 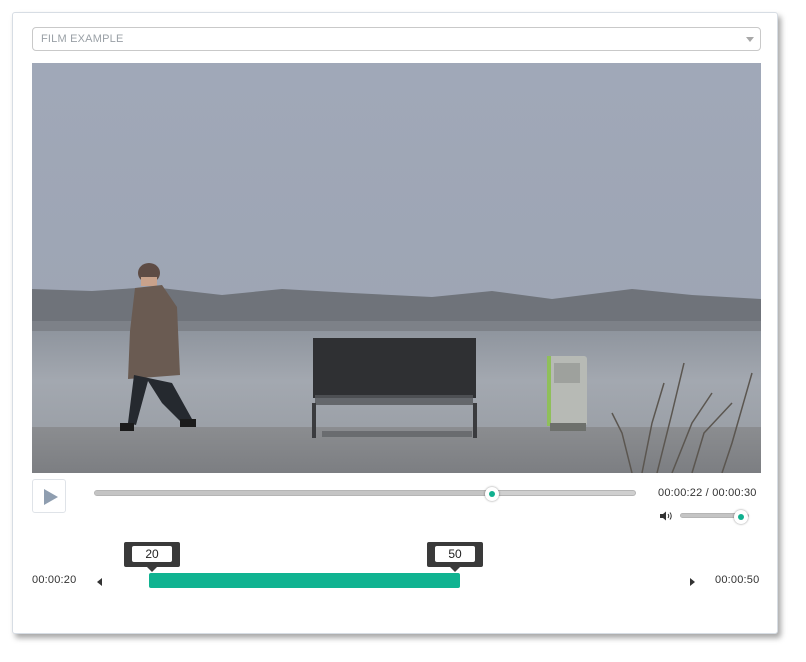 I want to click on trim-high-handle: 50, so click(x=455, y=554).